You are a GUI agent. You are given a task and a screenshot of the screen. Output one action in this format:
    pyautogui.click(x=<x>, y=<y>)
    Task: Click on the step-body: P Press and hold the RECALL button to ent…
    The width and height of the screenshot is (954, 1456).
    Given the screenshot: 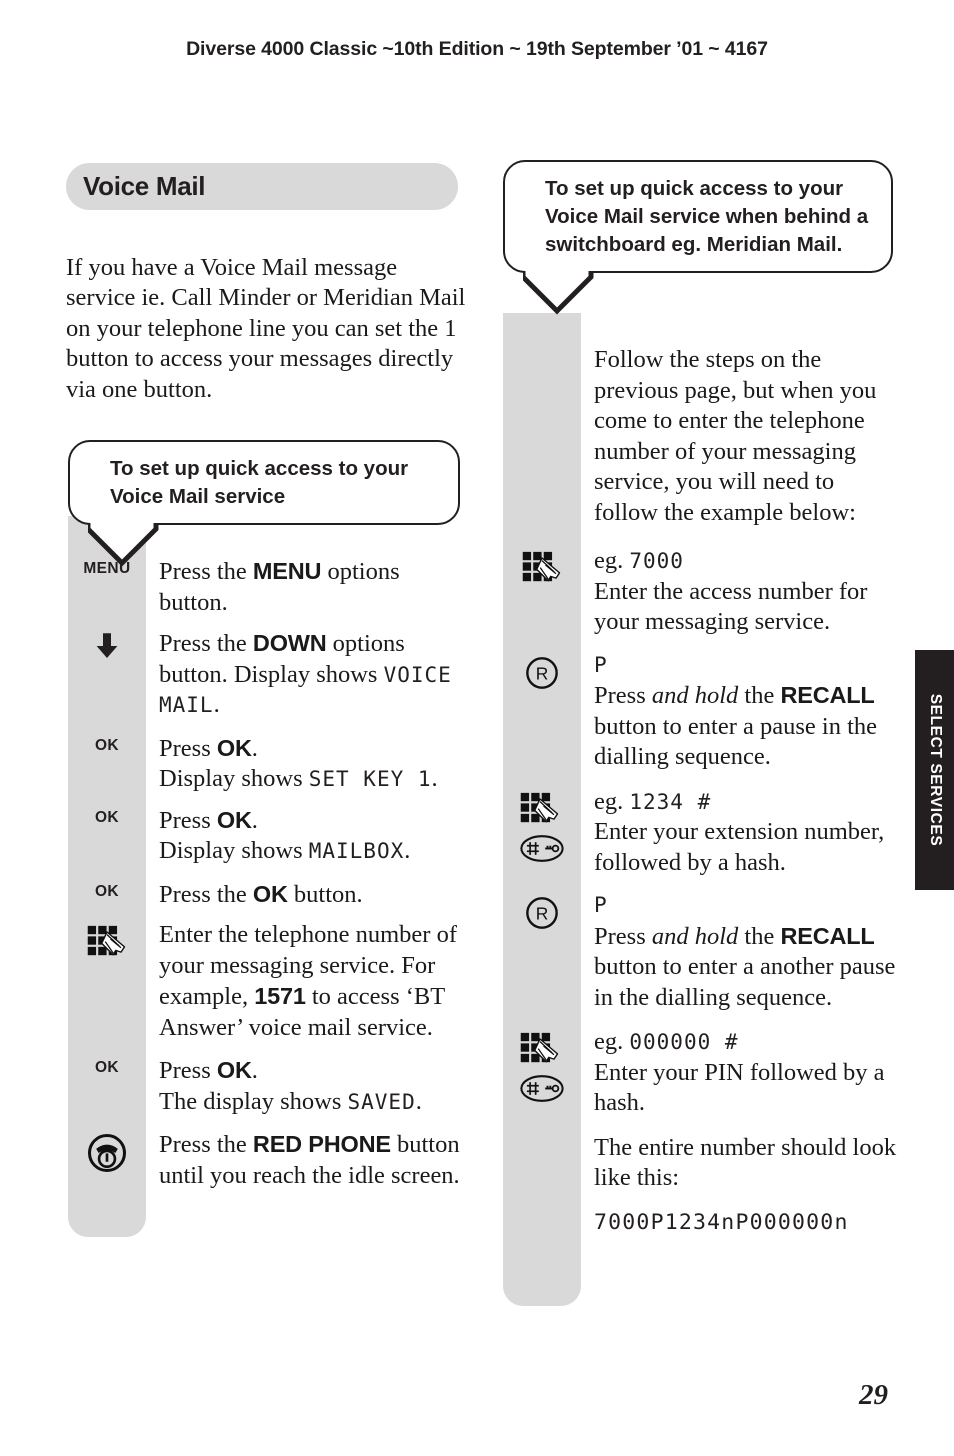 What is the action you would take?
    pyautogui.click(x=742, y=951)
    